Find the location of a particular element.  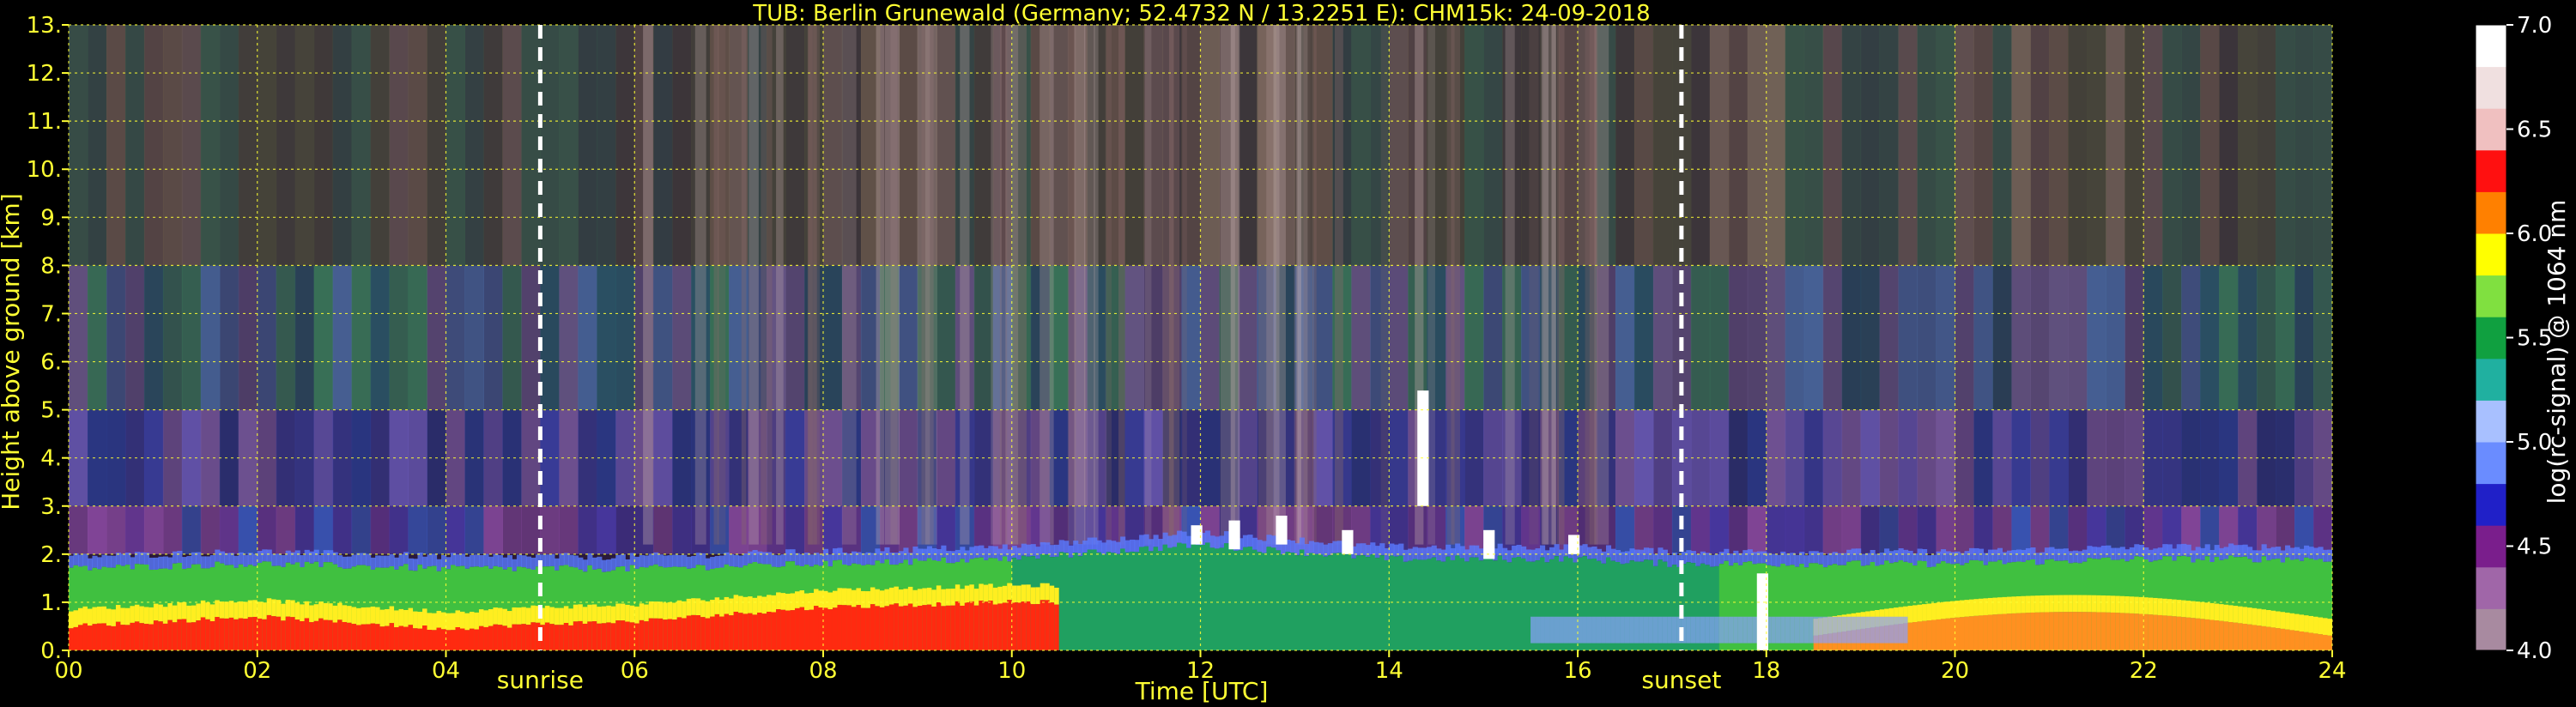

y-tick-label: 7. is located at coordinates (51, 314).